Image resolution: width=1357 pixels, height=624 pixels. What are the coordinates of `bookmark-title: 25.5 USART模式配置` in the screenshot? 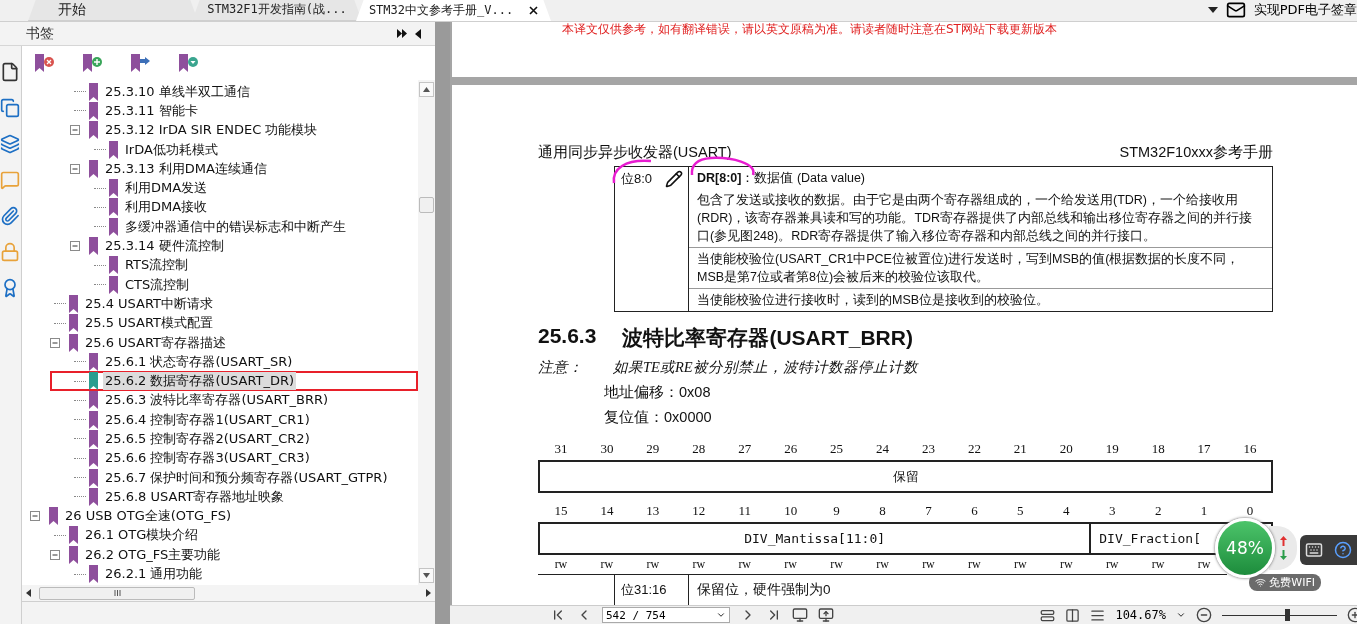 It's located at (149, 323).